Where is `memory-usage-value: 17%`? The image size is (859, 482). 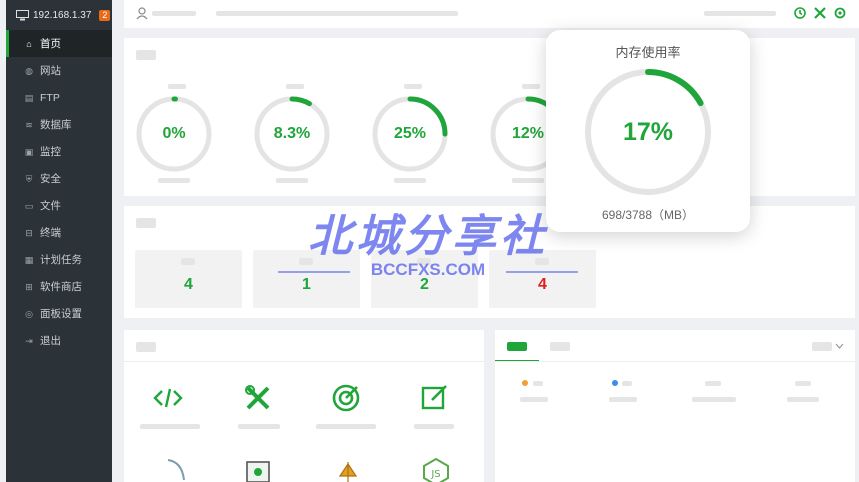 memory-usage-value: 17% is located at coordinates (648, 132).